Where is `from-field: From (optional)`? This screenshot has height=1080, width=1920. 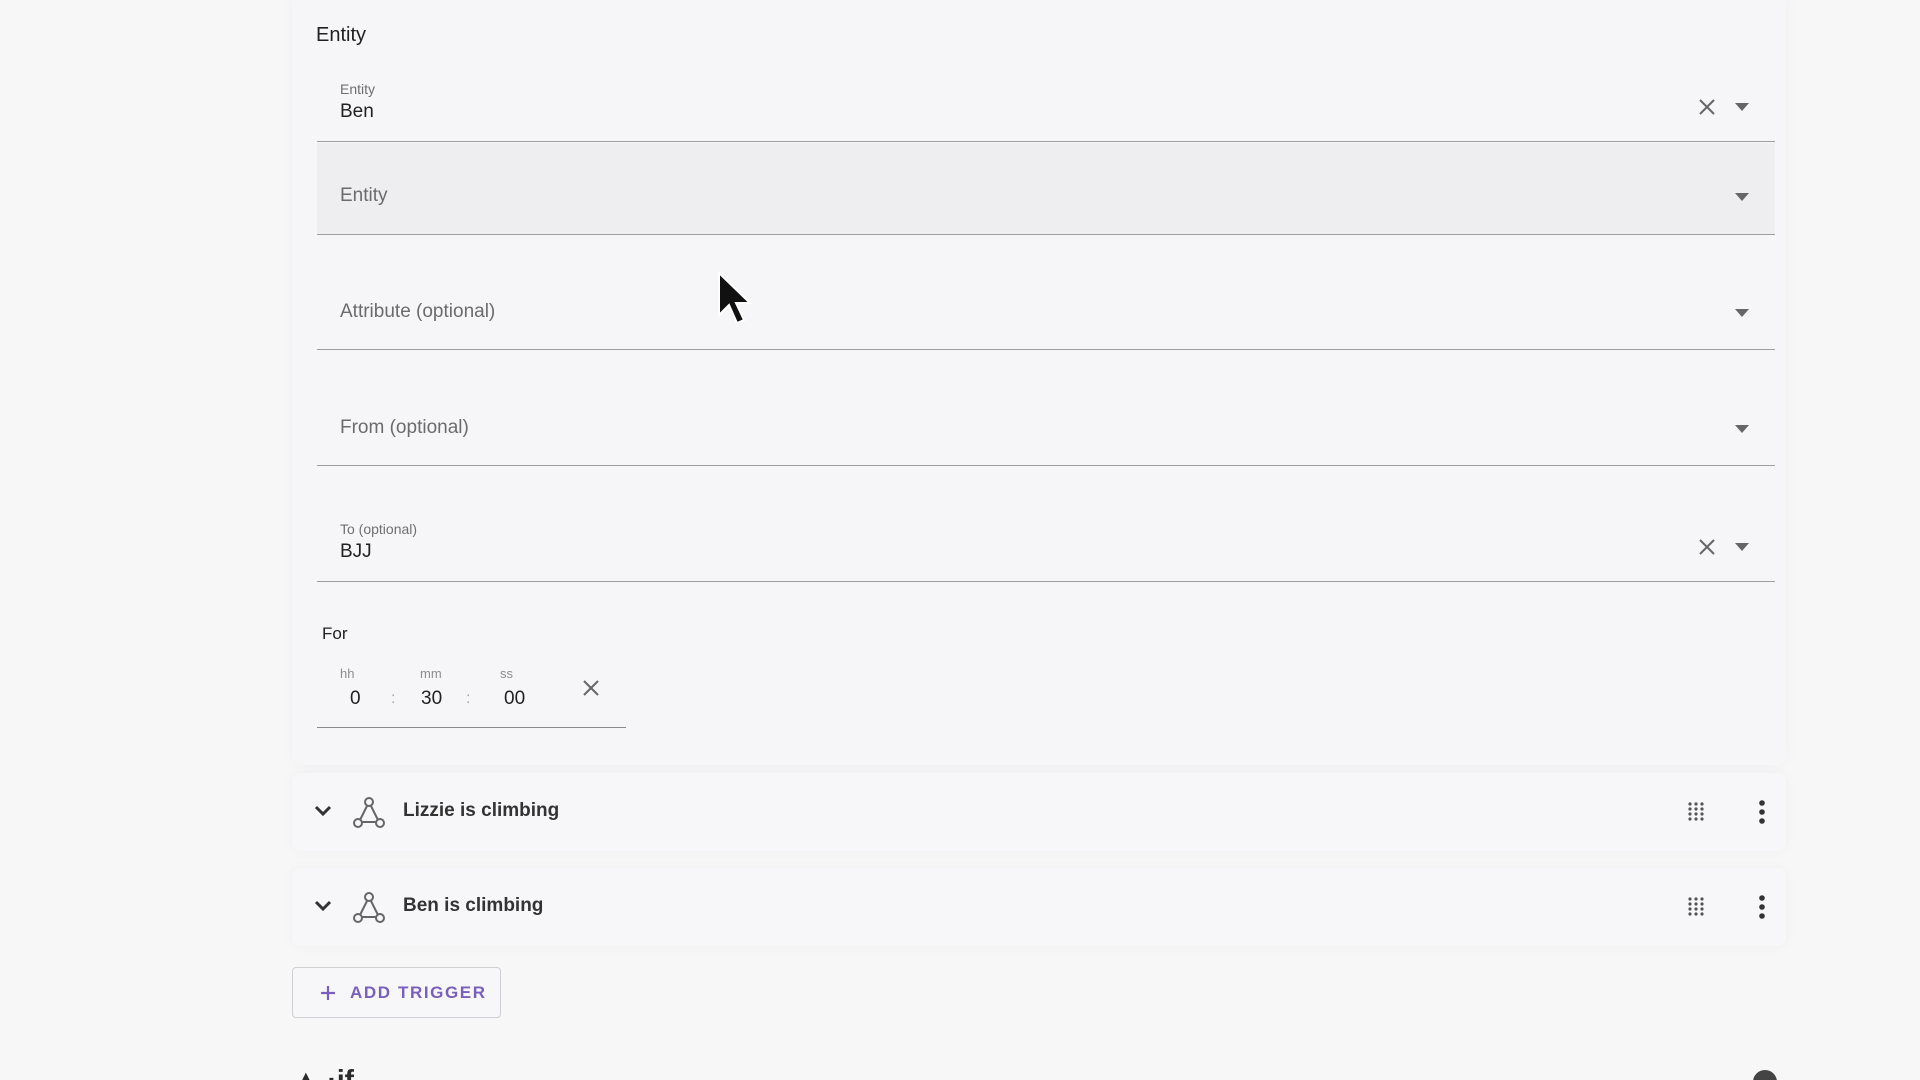 from-field: From (optional) is located at coordinates (1046, 421).